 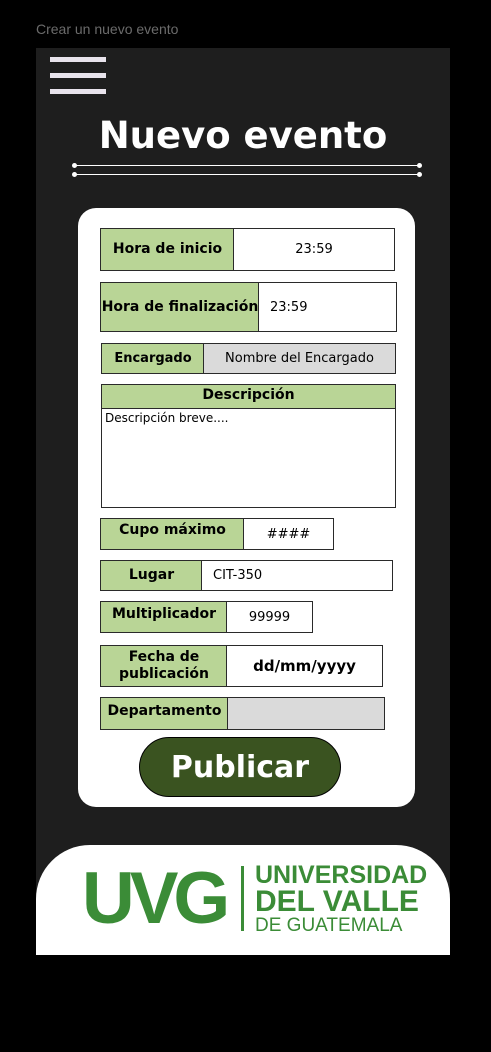 What do you see at coordinates (107, 29) in the screenshot?
I see `frame-title: Crear un nuevo evento` at bounding box center [107, 29].